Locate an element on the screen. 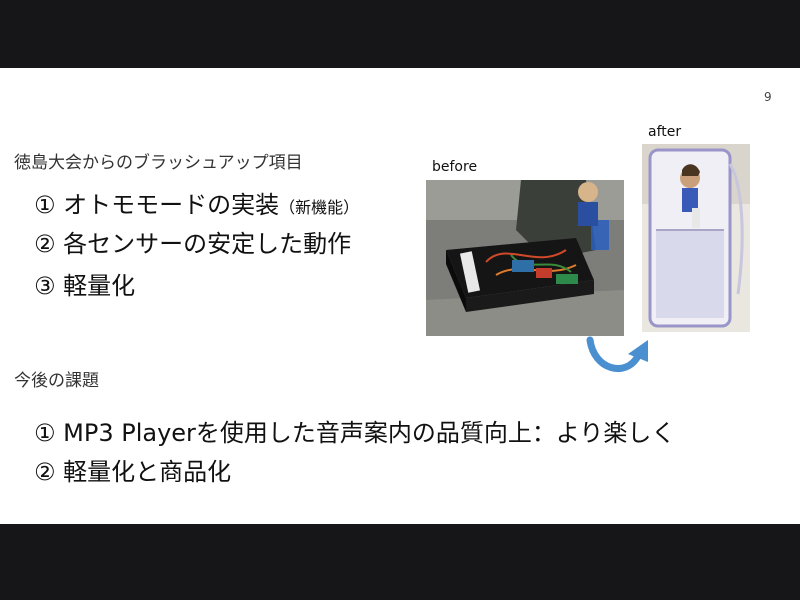  task-item-1: ① MP3 Playerを使用した音声案内の品質向上：より楽しく is located at coordinates (355, 433).